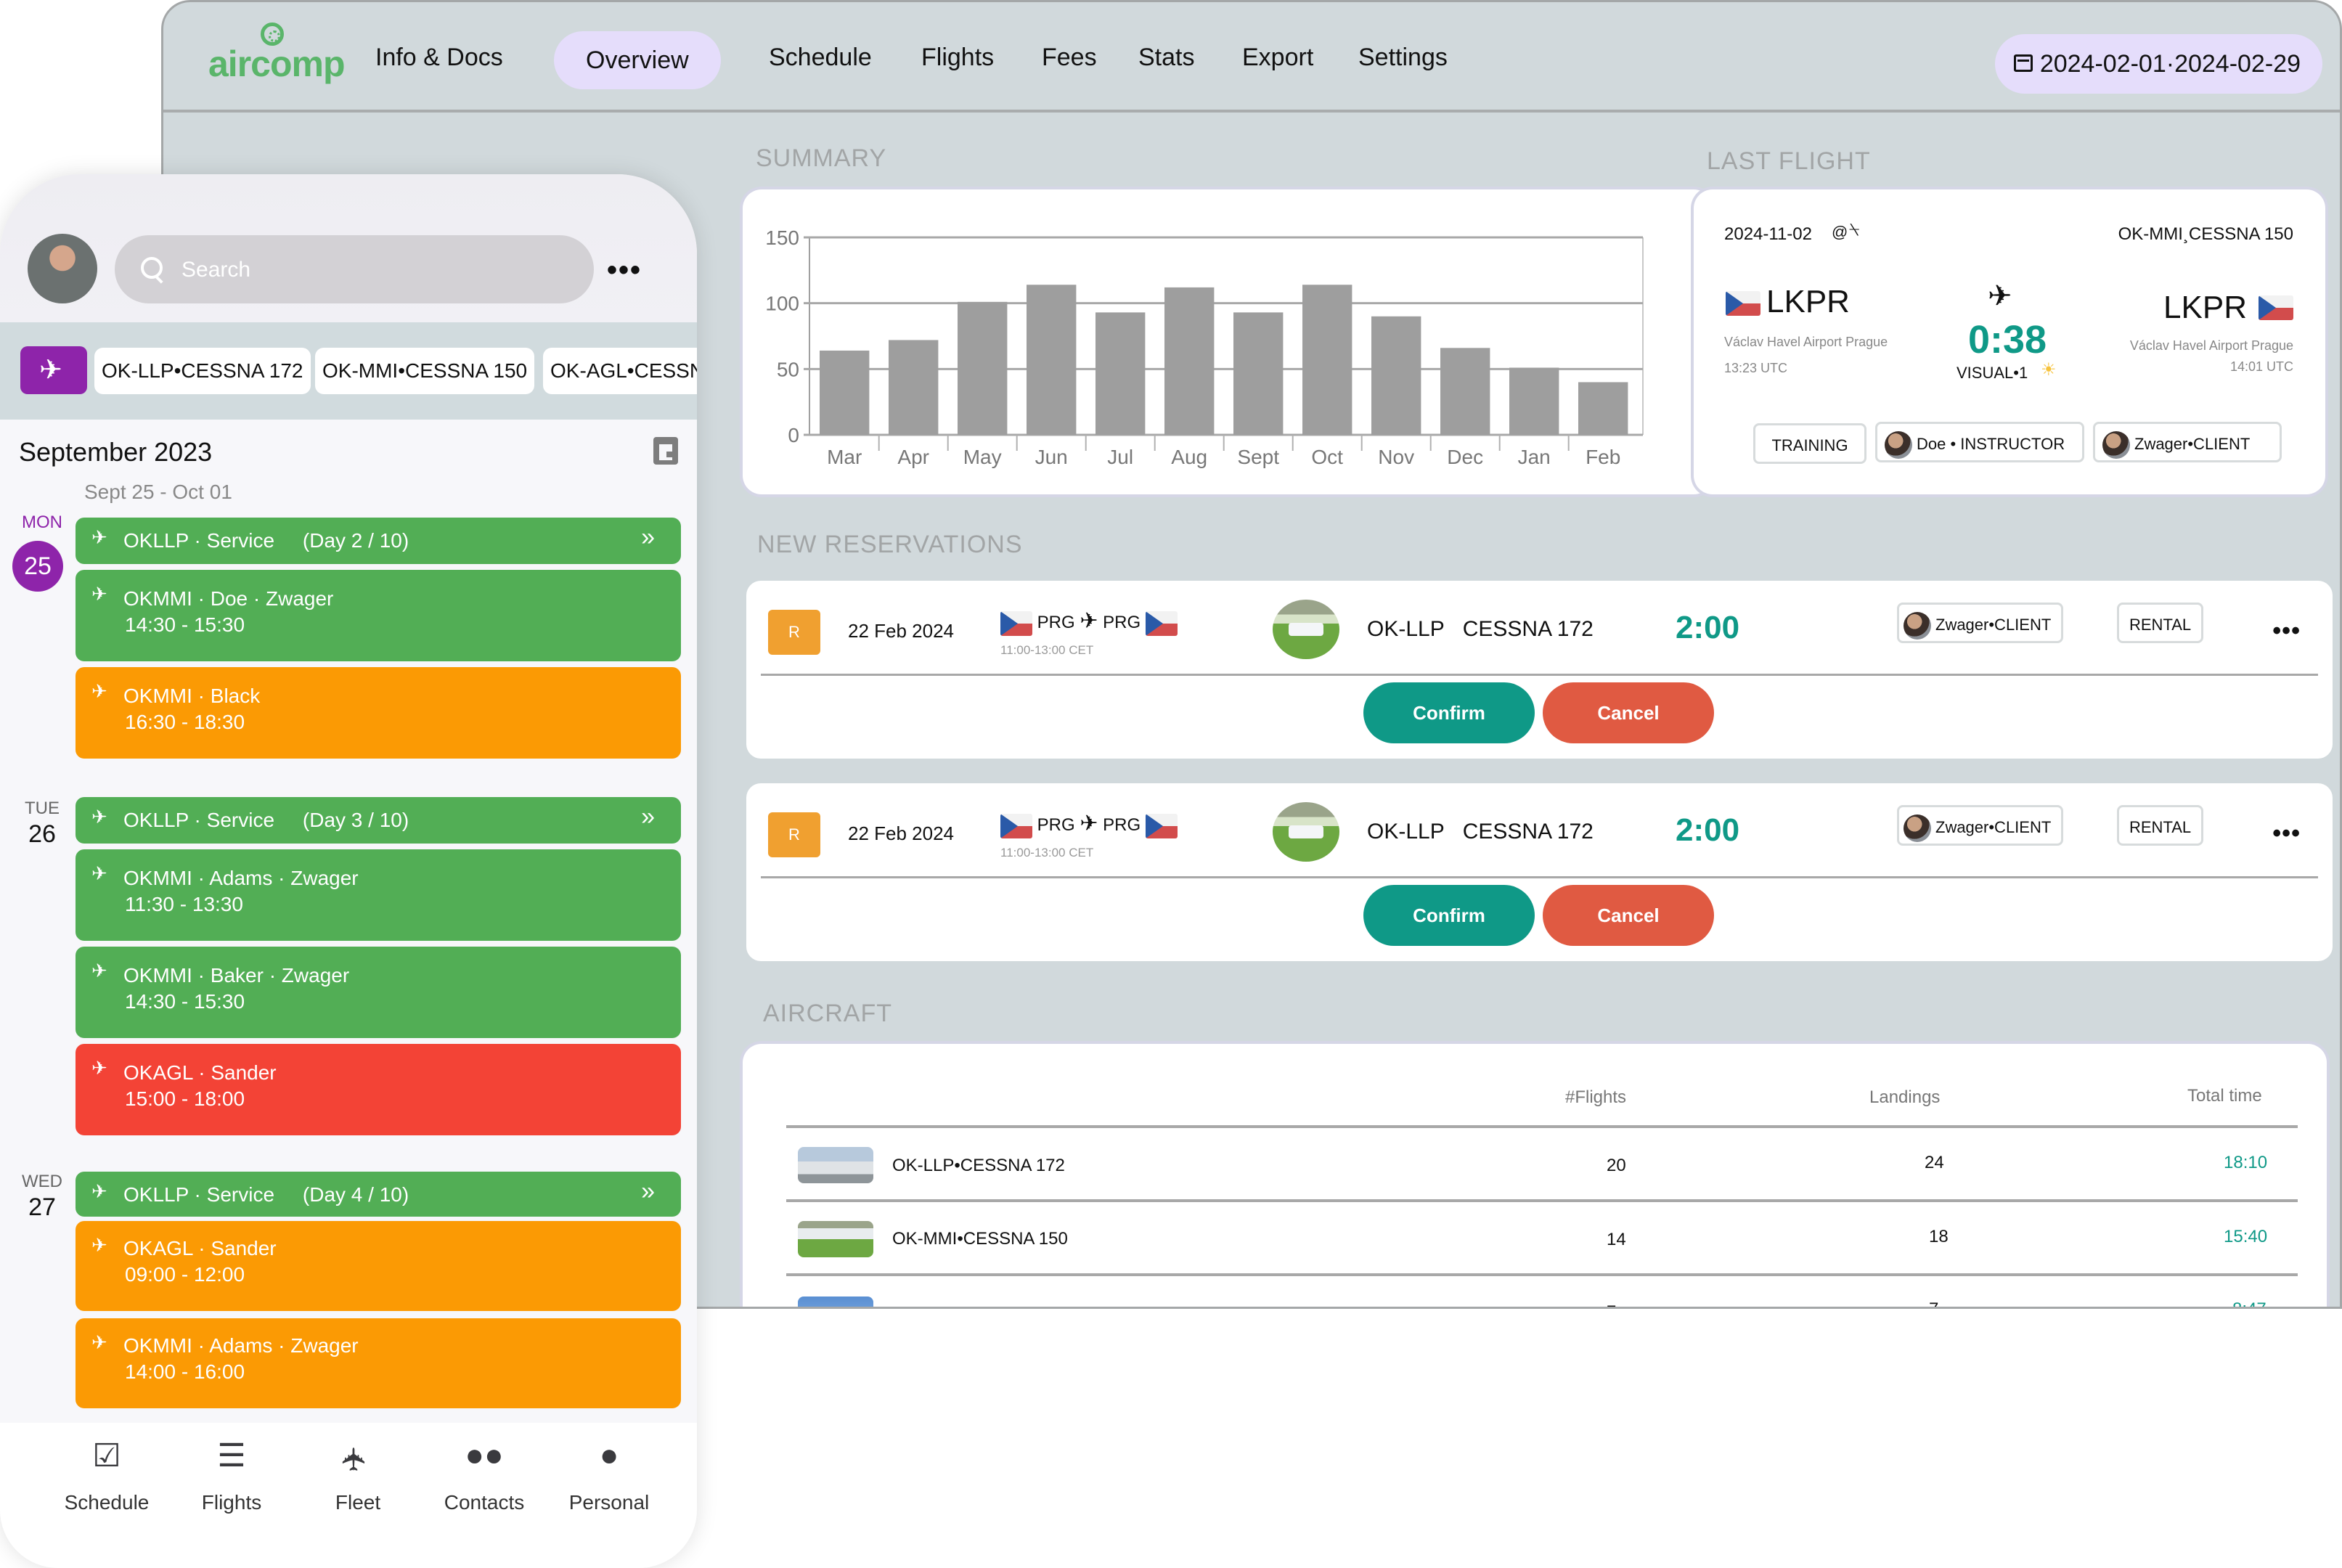  What do you see at coordinates (152, 268) in the screenshot?
I see `search-icon` at bounding box center [152, 268].